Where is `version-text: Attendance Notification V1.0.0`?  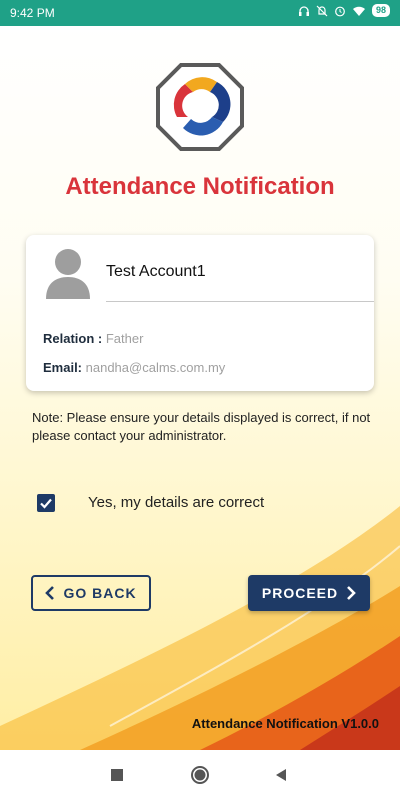 version-text: Attendance Notification V1.0.0 is located at coordinates (285, 723).